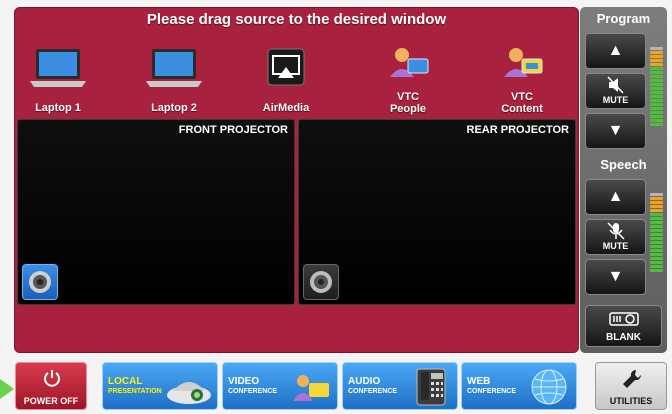 The image size is (672, 414). Describe the element at coordinates (253, 391) in the screenshot. I see `video-line2: CONFERENCE` at that location.